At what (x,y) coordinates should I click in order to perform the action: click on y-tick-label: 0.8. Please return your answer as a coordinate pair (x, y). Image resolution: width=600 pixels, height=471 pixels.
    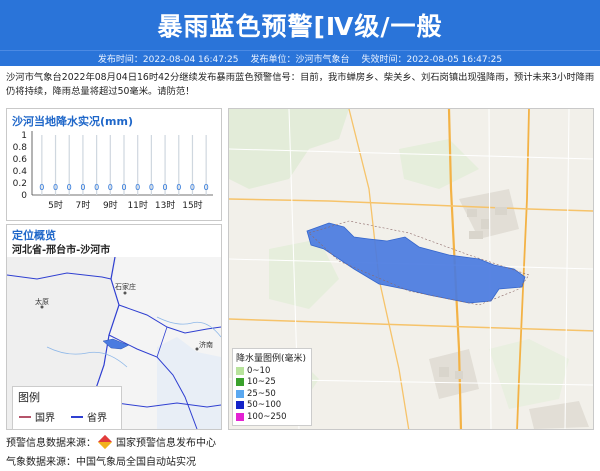
    Looking at the image, I should click on (20, 148).